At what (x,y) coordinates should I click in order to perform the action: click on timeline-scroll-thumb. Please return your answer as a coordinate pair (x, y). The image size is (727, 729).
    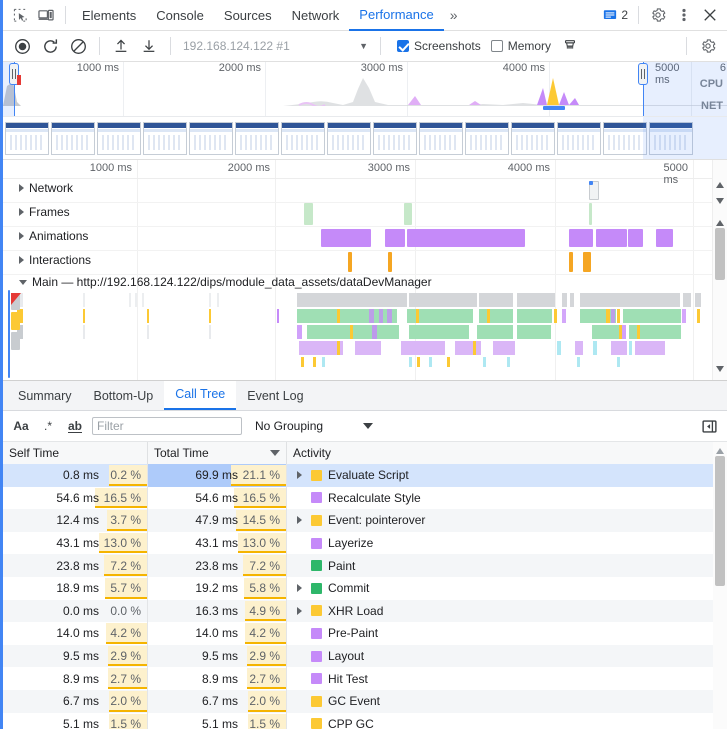
    Looking at the image, I should click on (720, 254).